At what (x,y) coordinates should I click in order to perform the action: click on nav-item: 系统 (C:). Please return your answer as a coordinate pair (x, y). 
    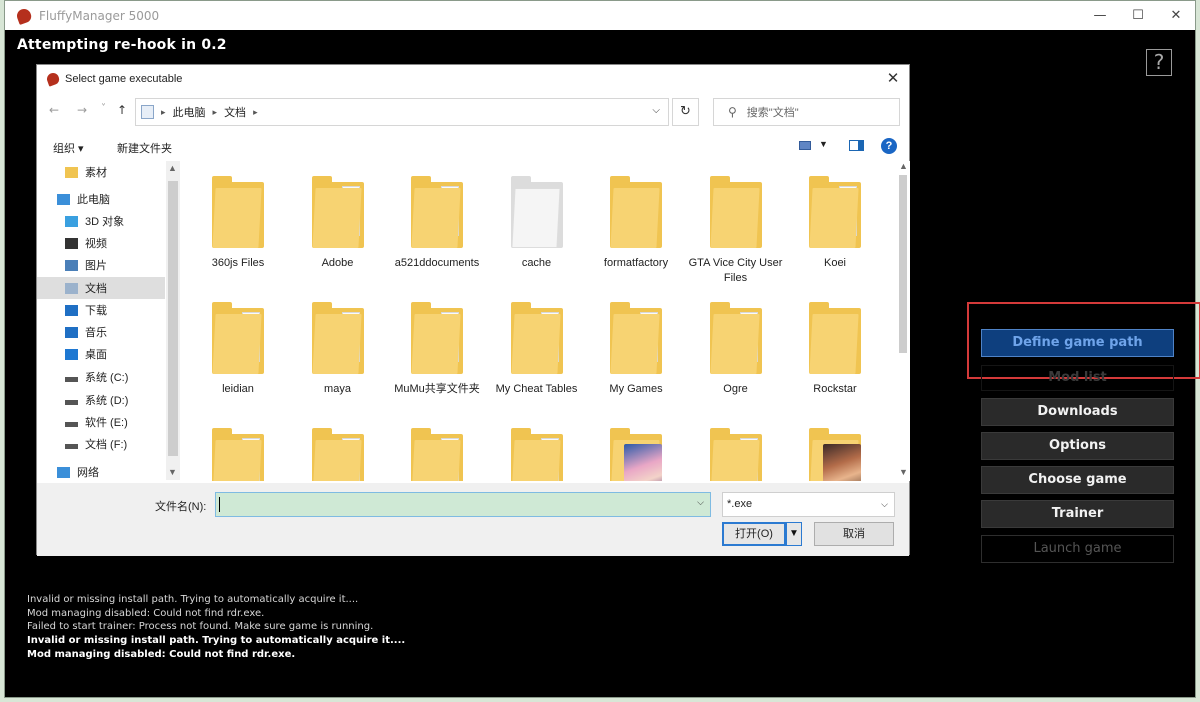
    Looking at the image, I should click on (101, 377).